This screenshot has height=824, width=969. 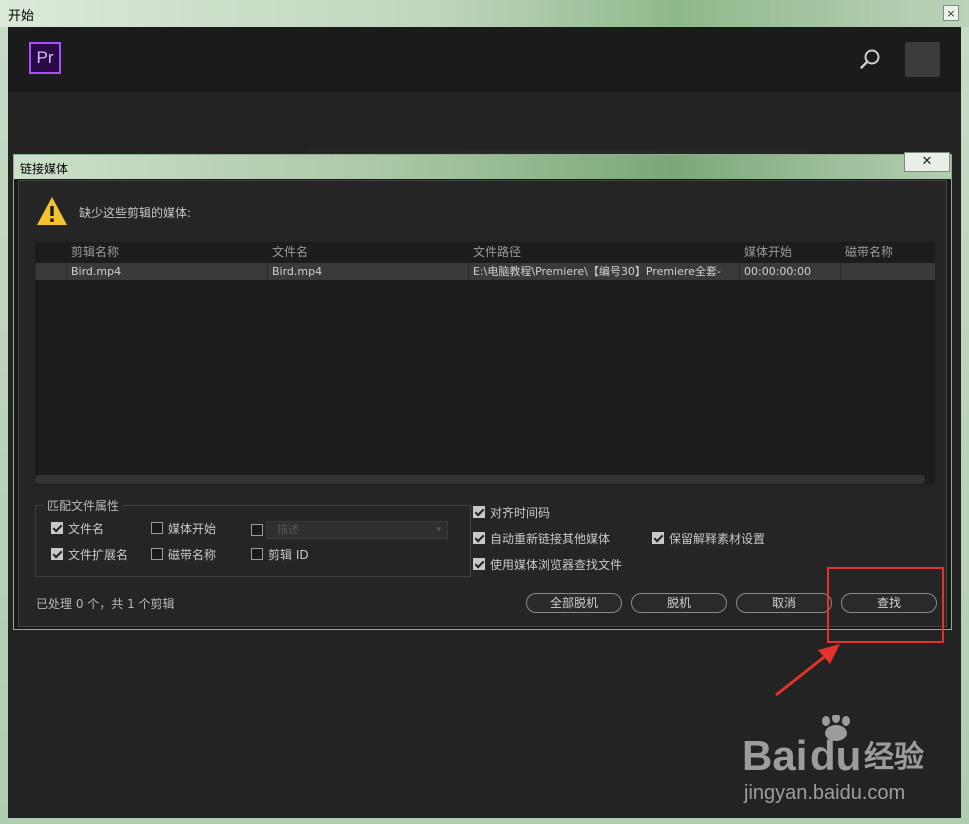 I want to click on svg-text: jingyan.baidu.com, so click(x=824, y=793).